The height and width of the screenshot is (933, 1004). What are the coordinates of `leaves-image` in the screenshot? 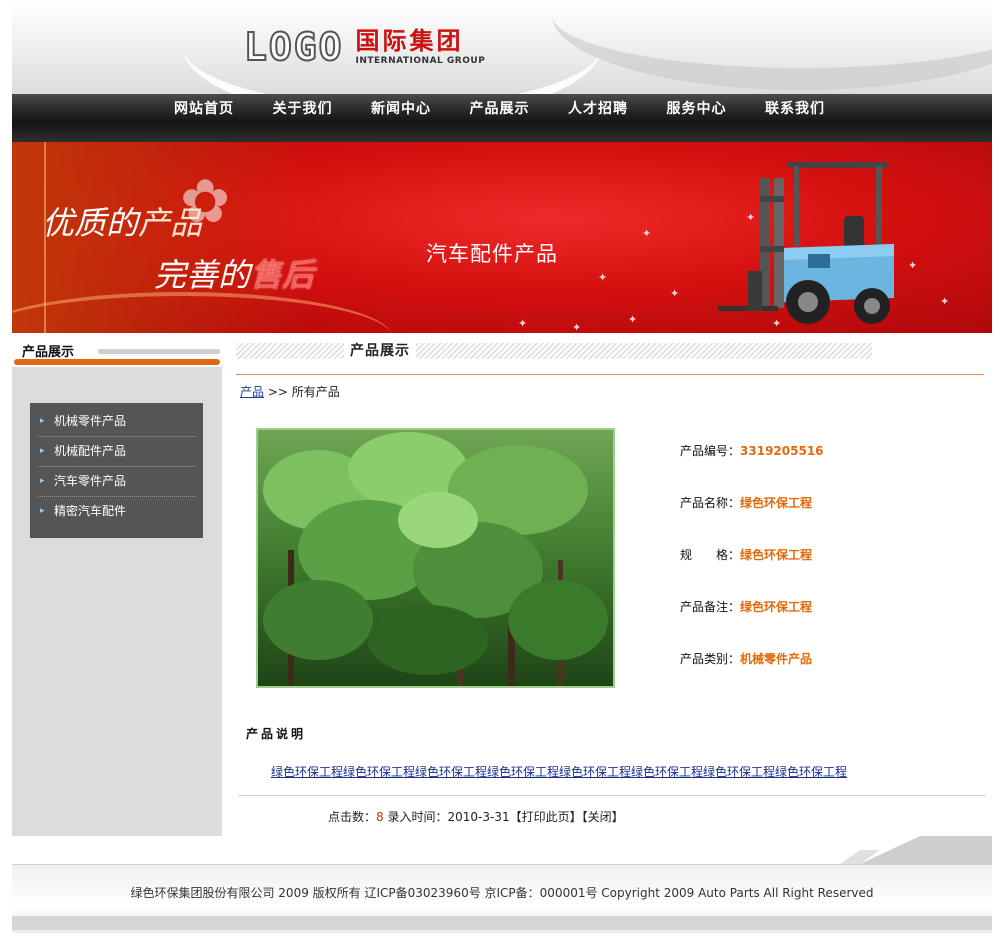 It's located at (435, 558).